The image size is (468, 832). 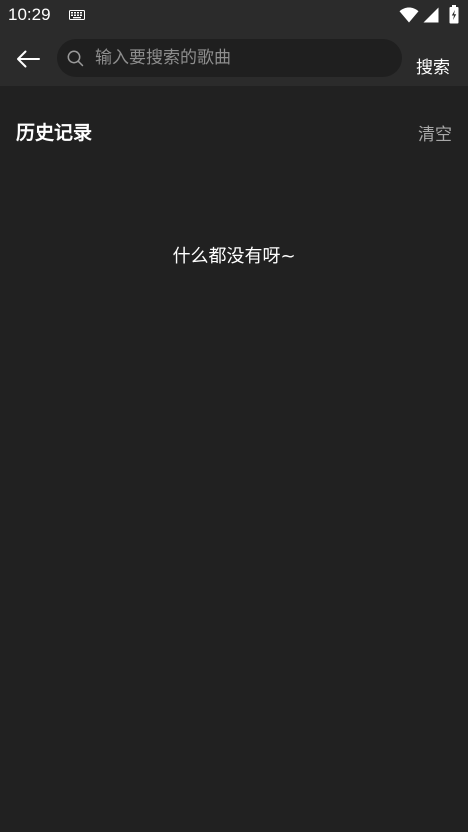 What do you see at coordinates (75, 58) in the screenshot?
I see `search-icon` at bounding box center [75, 58].